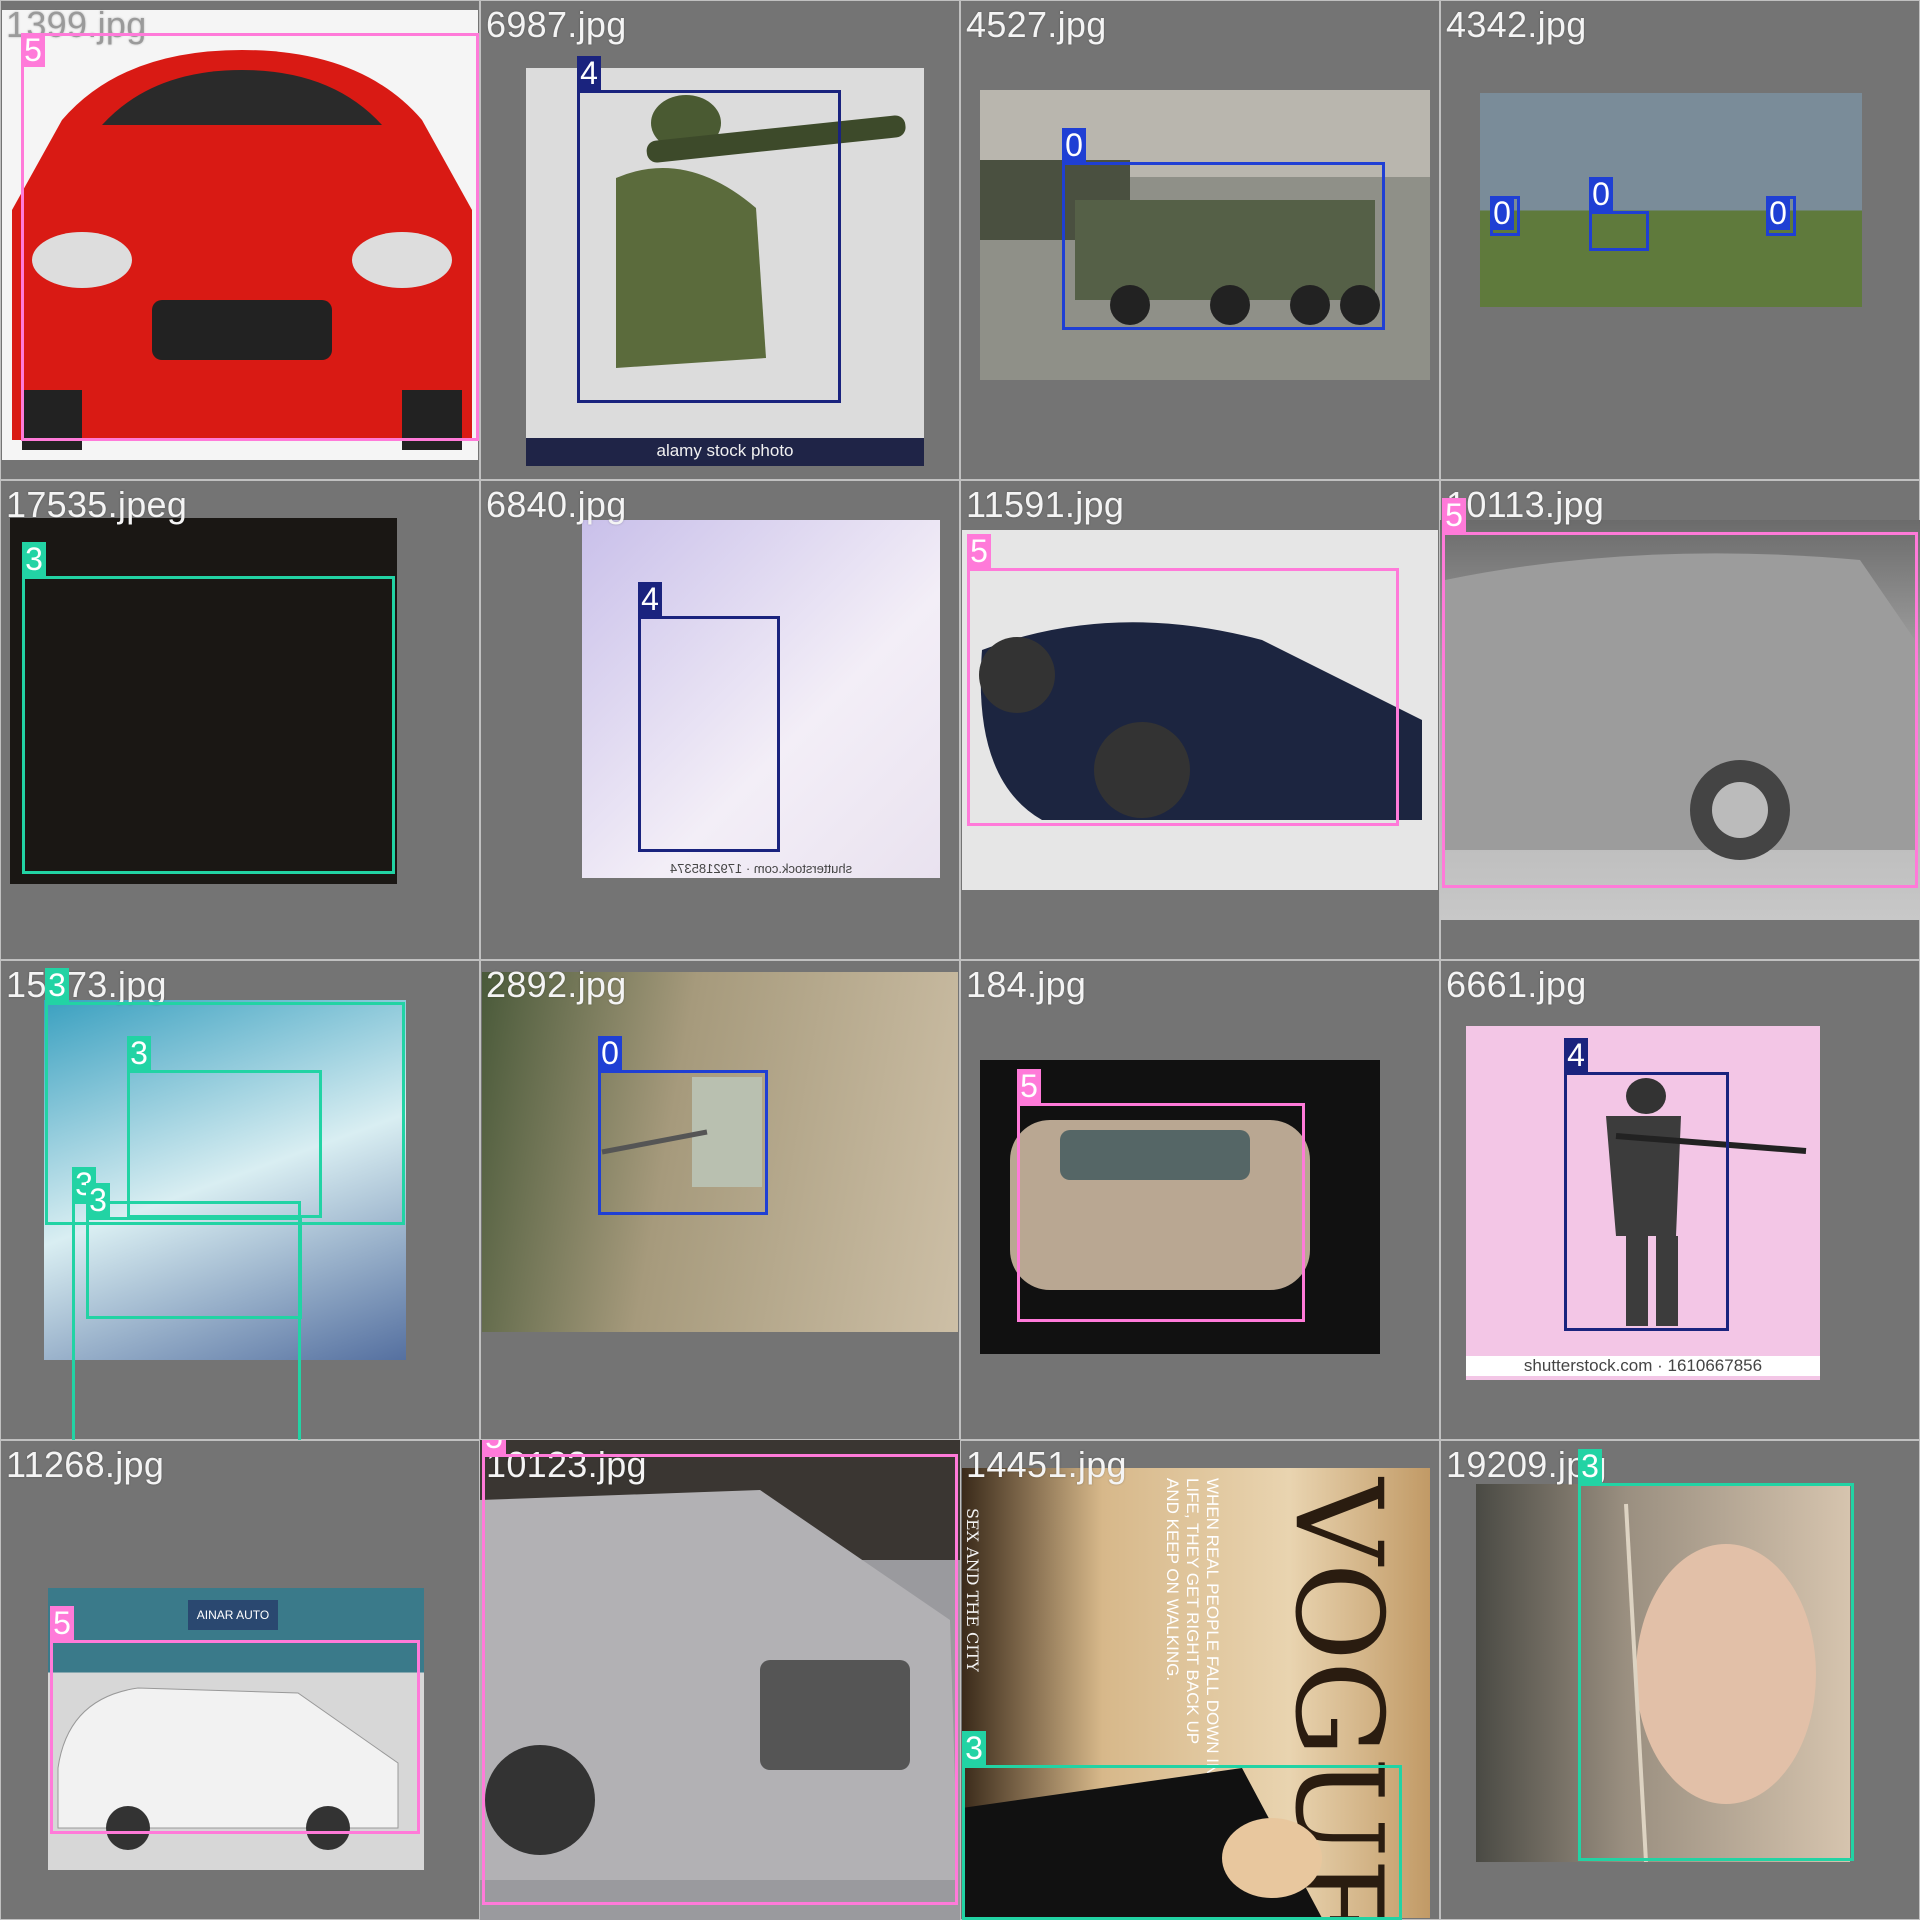  Describe the element at coordinates (1036, 24) in the screenshot. I see `filename-label: 4527.jpg` at that location.